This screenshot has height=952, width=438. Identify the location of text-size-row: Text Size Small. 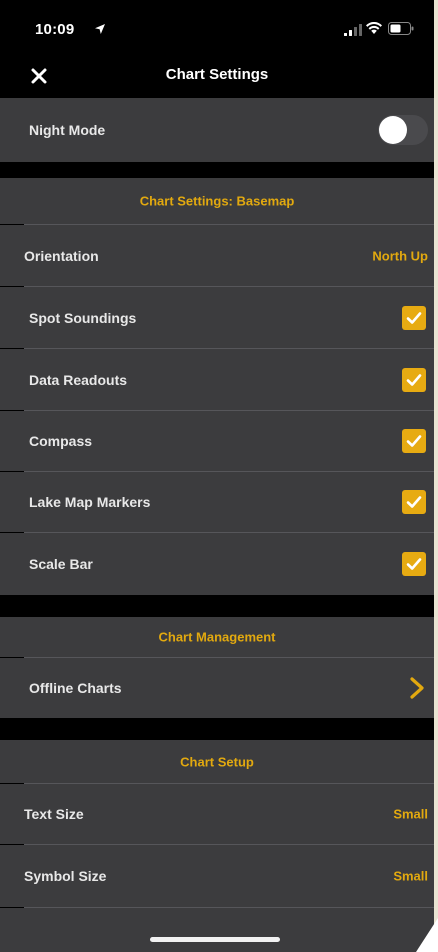
(217, 814).